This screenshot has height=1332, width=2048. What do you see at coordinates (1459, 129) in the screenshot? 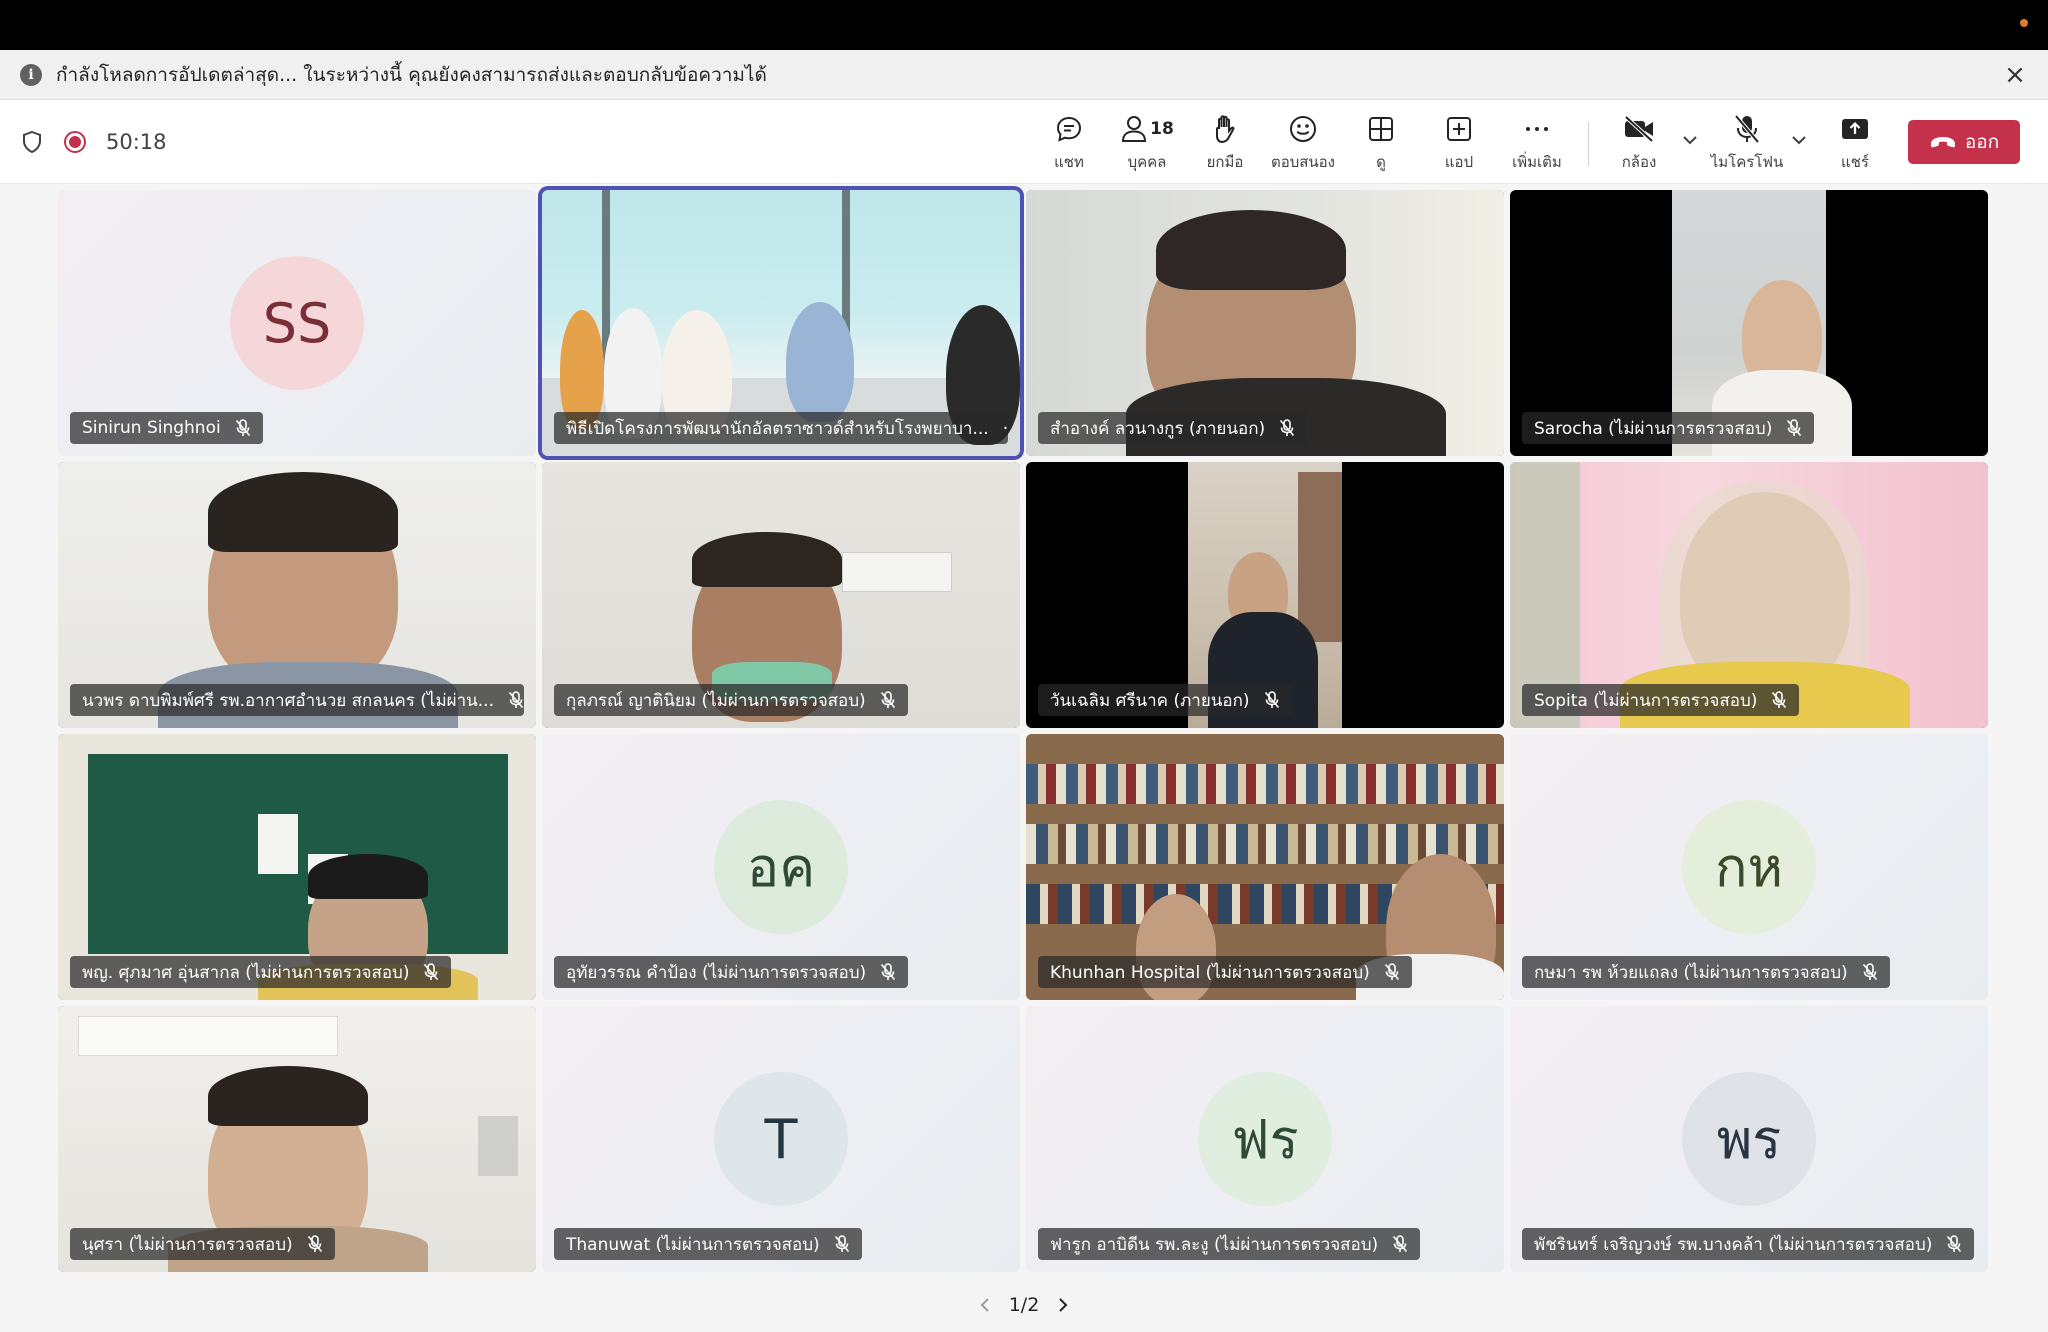
I see `add-app-icon` at bounding box center [1459, 129].